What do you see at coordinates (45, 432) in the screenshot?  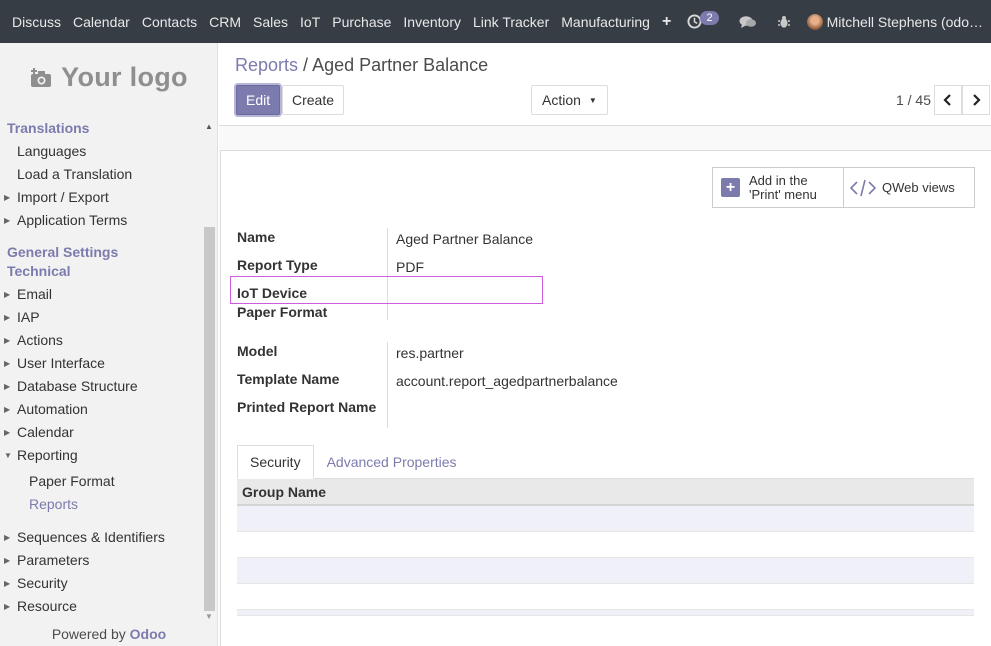 I see `sidebar-item-label: Calendar` at bounding box center [45, 432].